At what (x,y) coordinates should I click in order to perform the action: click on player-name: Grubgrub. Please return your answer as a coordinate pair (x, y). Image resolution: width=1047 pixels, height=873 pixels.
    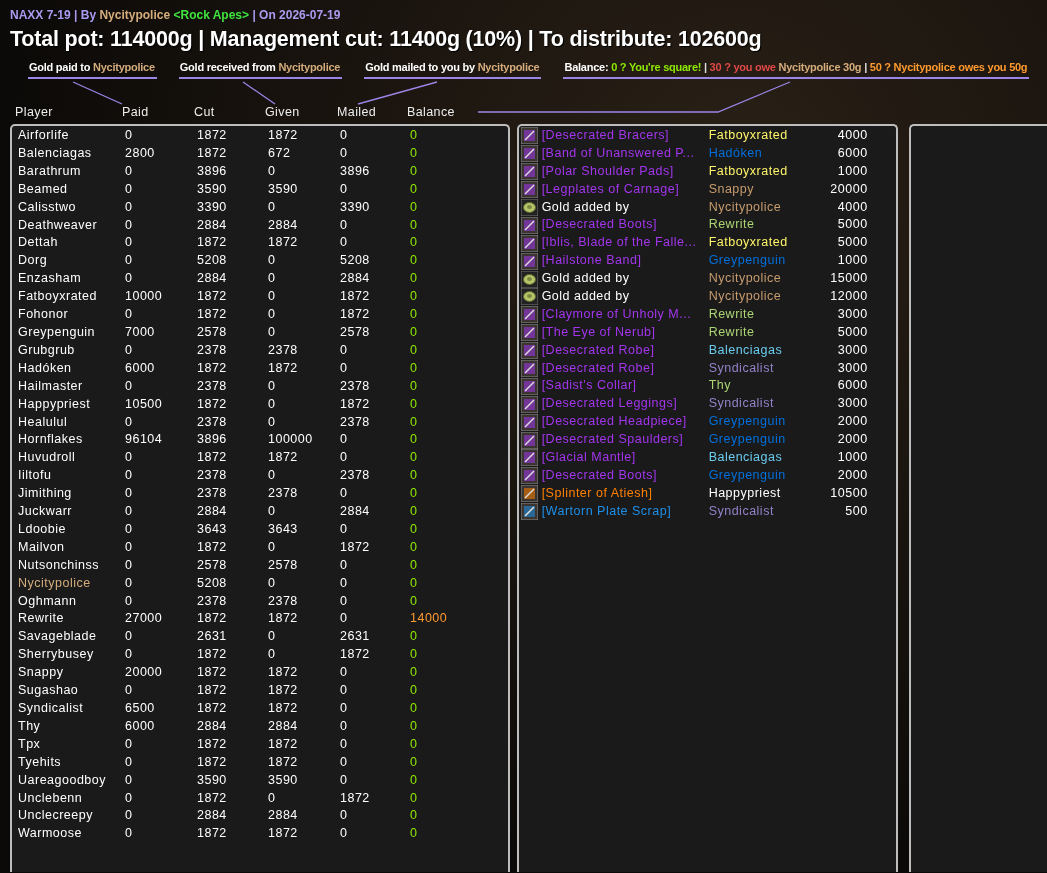
    Looking at the image, I should click on (47, 350).